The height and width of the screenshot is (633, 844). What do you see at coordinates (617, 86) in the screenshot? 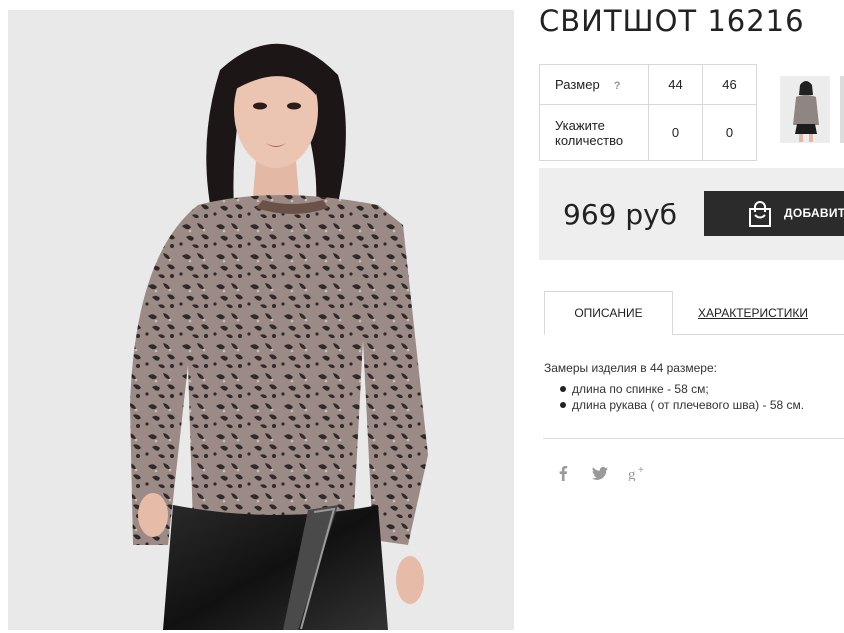
I see `size-help-icon: ?` at bounding box center [617, 86].